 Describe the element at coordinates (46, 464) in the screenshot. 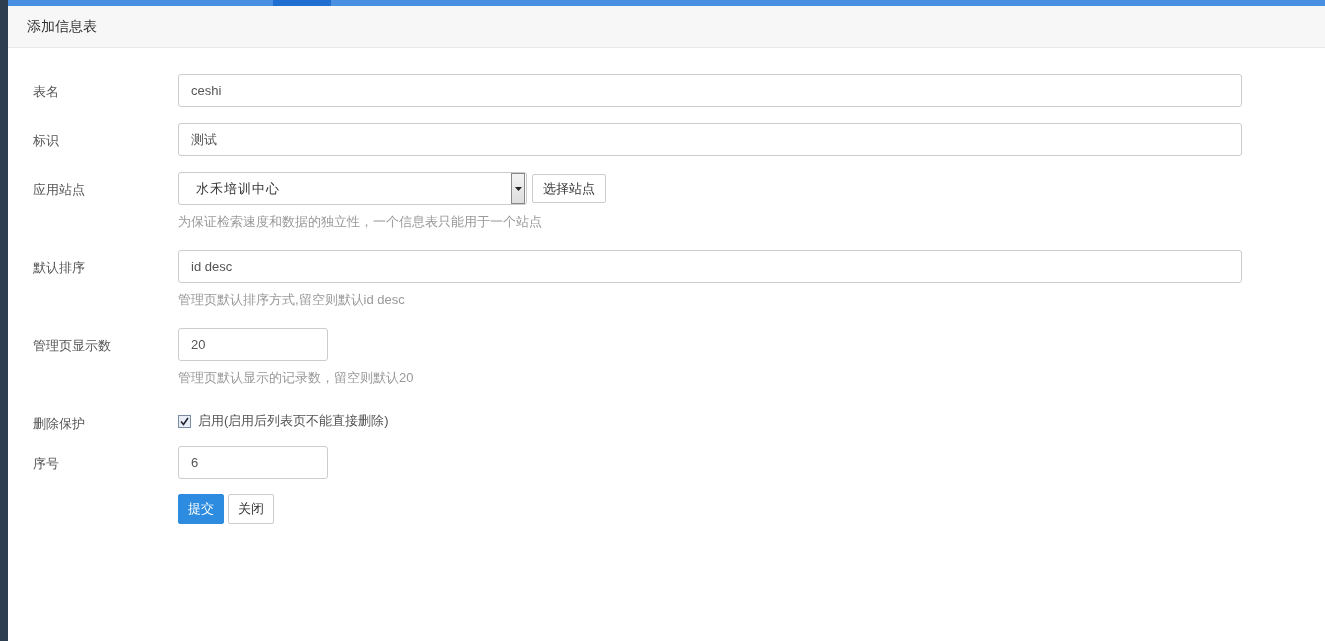

I see `field-label: 序号` at that location.